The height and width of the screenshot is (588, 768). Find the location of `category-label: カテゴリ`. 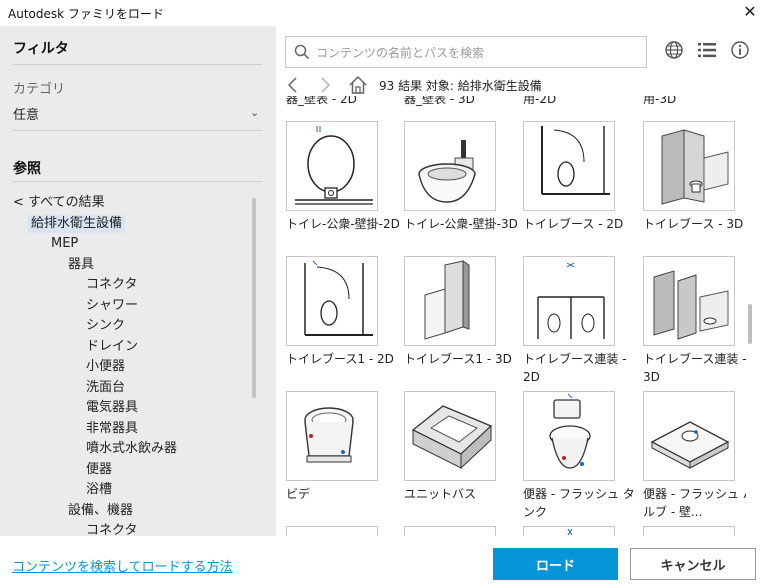

category-label: カテゴリ is located at coordinates (39, 89).